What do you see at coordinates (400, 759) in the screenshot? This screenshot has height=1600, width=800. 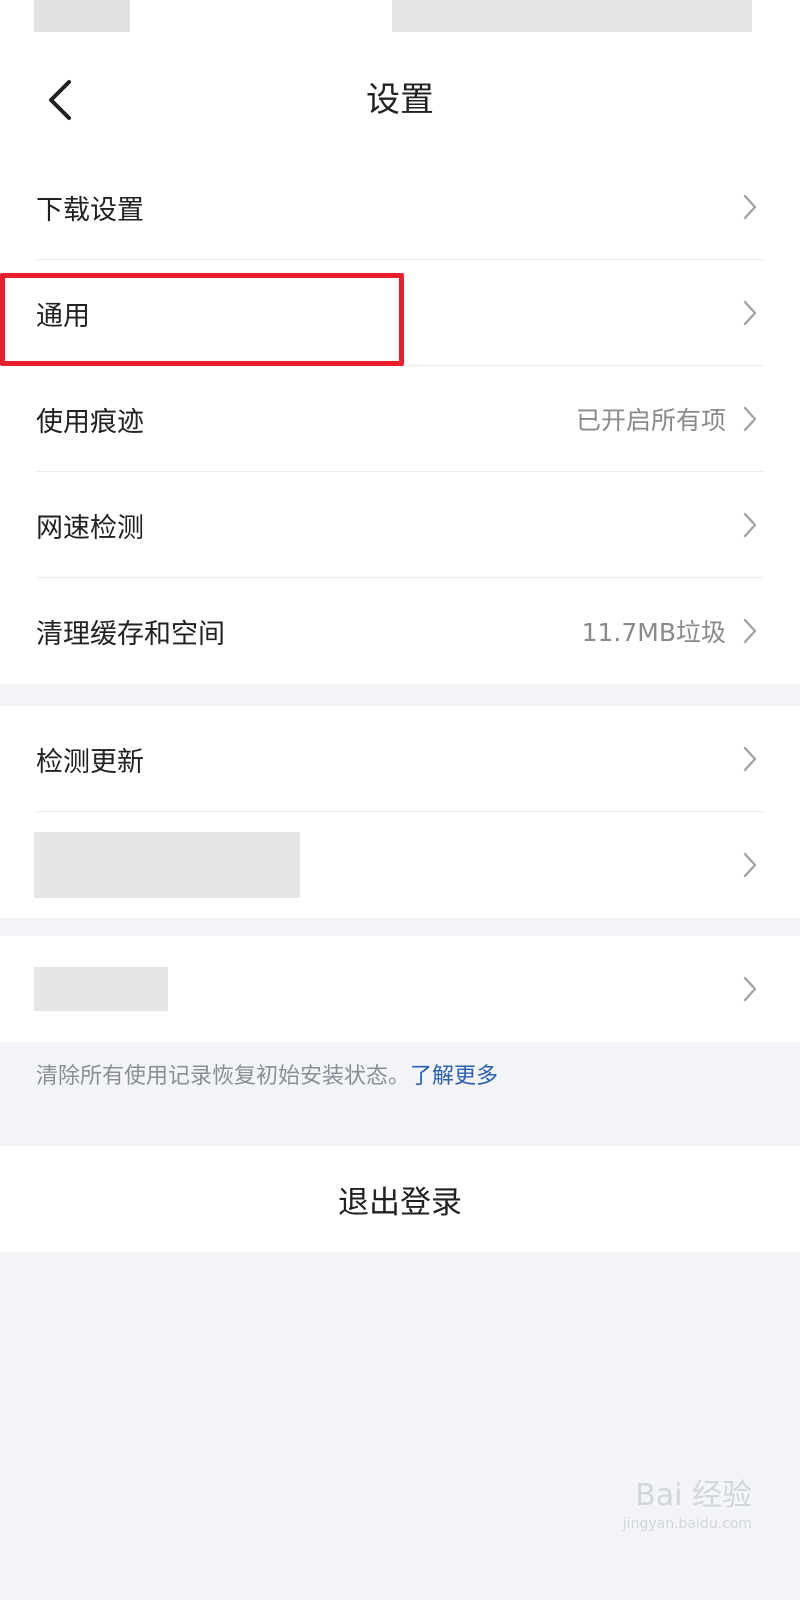 I see `settings-item-check-update: 检测更新` at bounding box center [400, 759].